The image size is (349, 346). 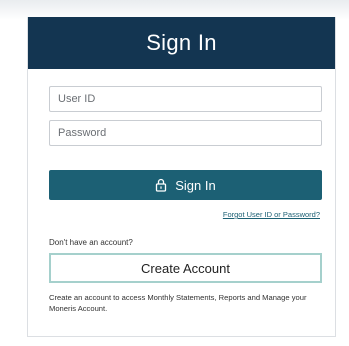 I want to click on password-field, so click(x=185, y=133).